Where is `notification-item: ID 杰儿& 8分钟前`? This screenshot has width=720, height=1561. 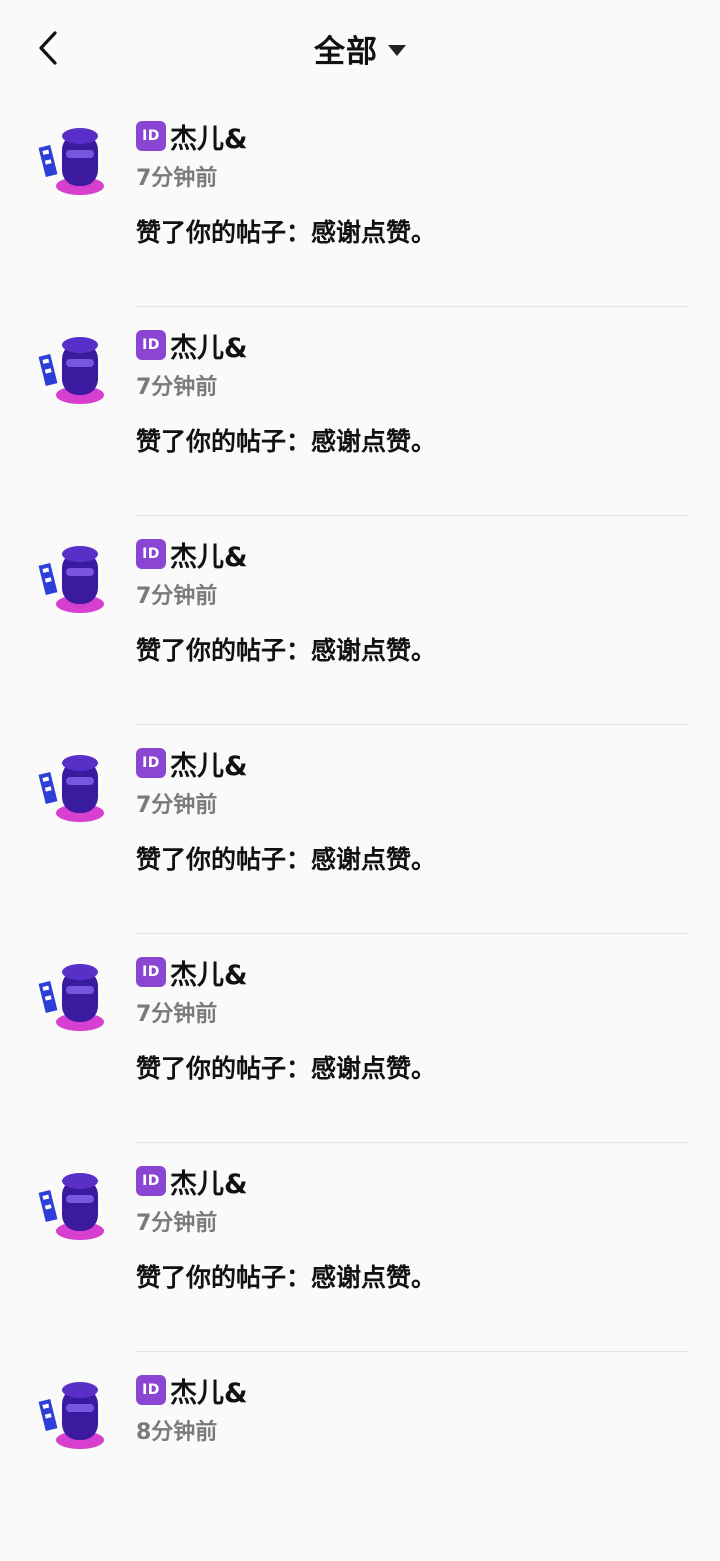 notification-item: ID 杰儿& 8分钟前 is located at coordinates (360, 1456).